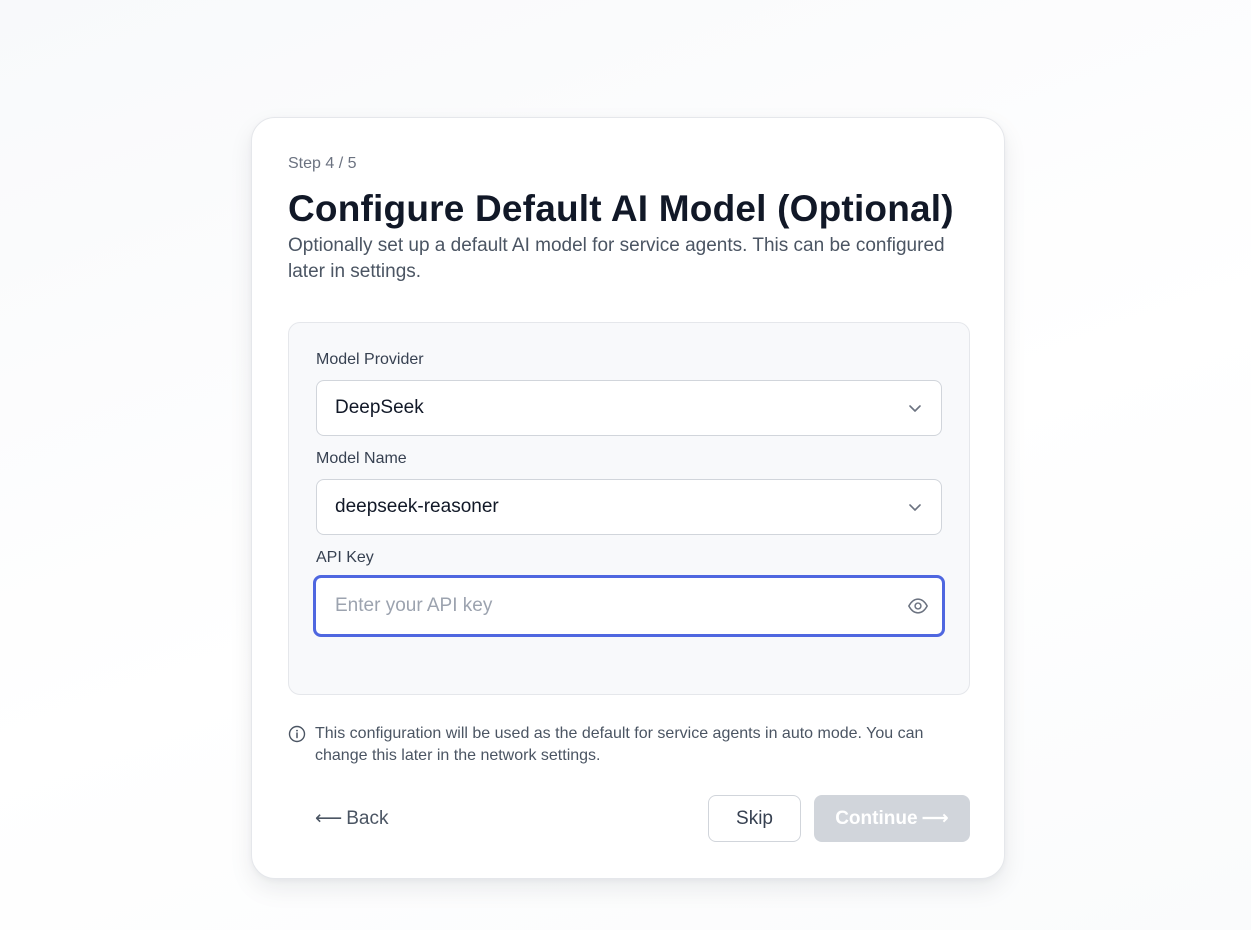 This screenshot has height=930, width=1251. I want to click on page-title: Configure Default AI Model (Optional), so click(621, 208).